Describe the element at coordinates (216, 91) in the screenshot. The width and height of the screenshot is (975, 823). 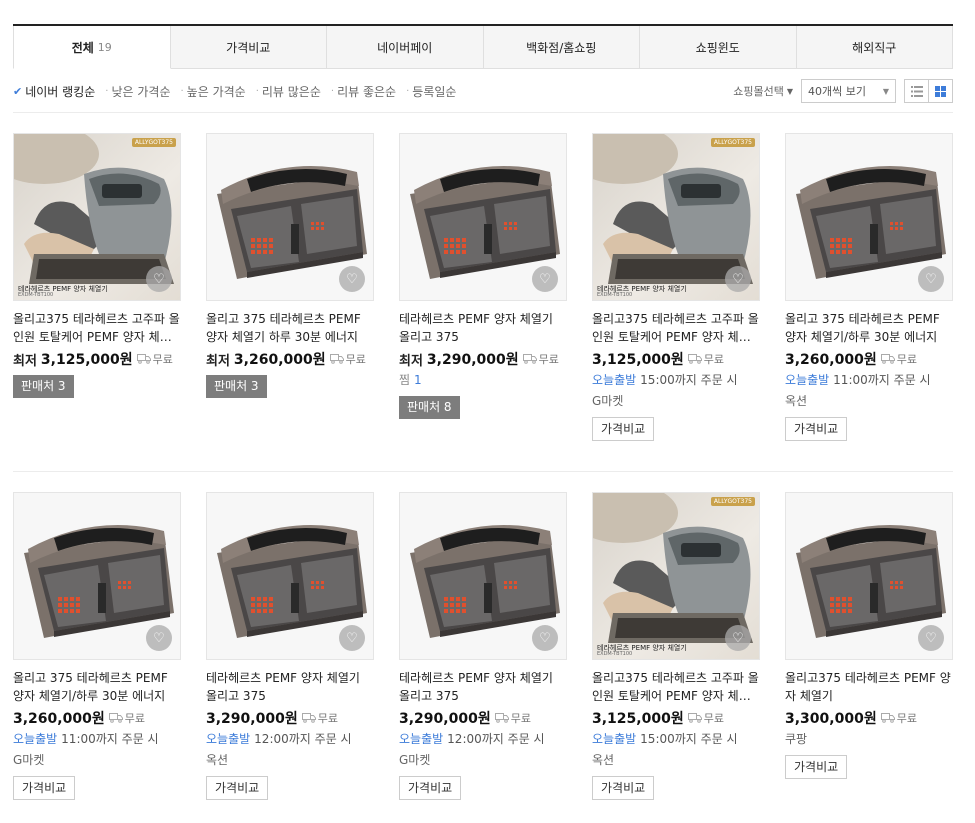
I see `sort-label: 높은 가격순` at that location.